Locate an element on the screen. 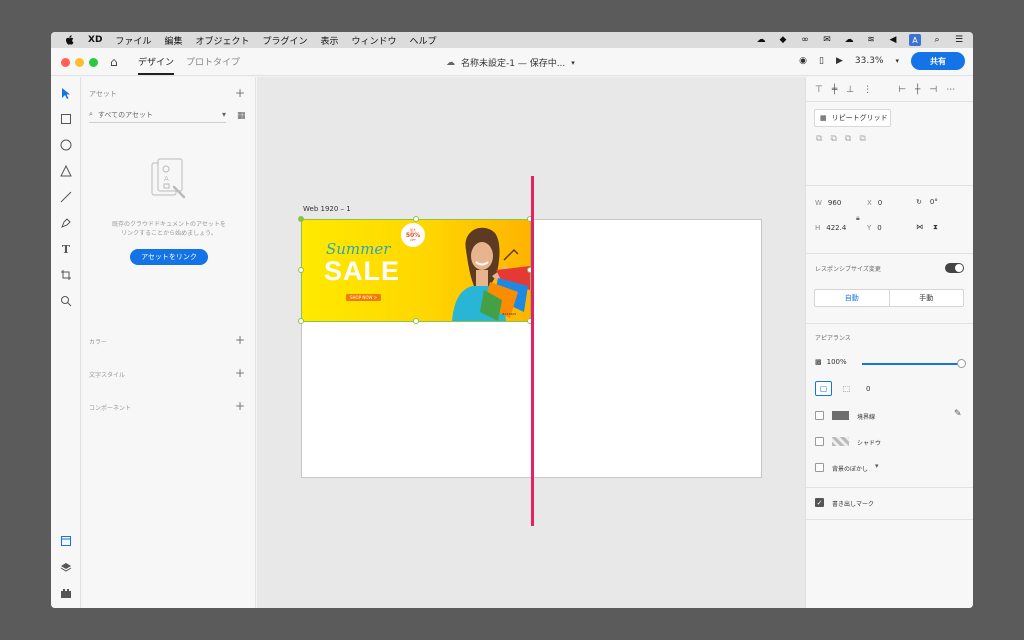 The height and width of the screenshot is (640, 1024). volume-icon: ◀ is located at coordinates (893, 40).